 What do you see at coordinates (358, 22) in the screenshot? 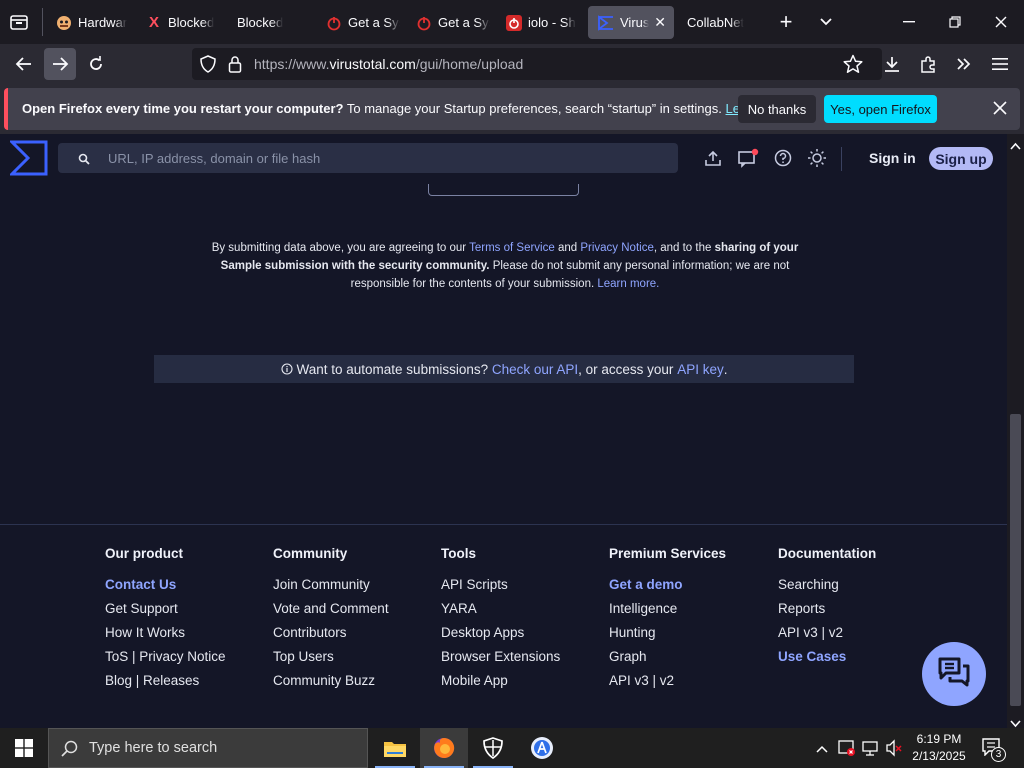
I see `tab-get-a-sys-1: Get a Sys` at bounding box center [358, 22].